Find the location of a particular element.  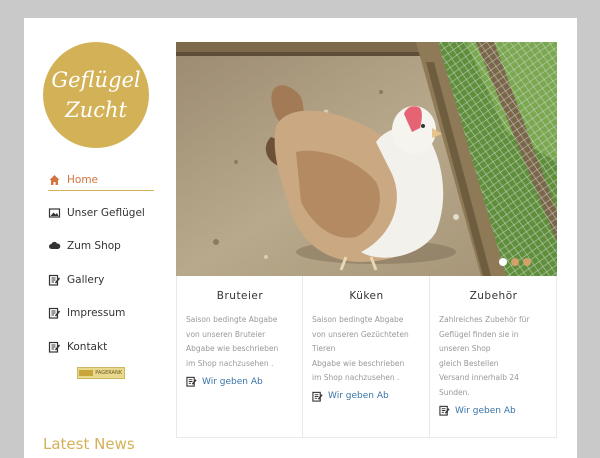

nav-item-impressum: Impressum is located at coordinates (101, 314).